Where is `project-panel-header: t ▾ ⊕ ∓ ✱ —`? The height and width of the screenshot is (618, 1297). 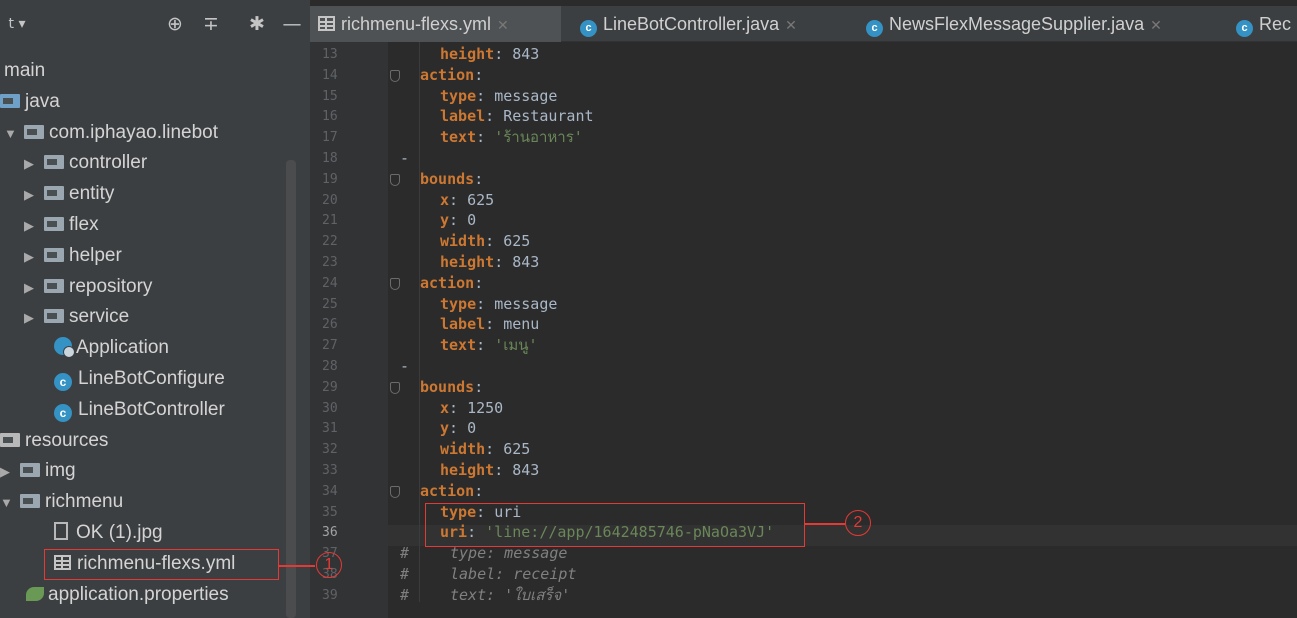
project-panel-header: t ▾ ⊕ ∓ ✱ — is located at coordinates (155, 24).